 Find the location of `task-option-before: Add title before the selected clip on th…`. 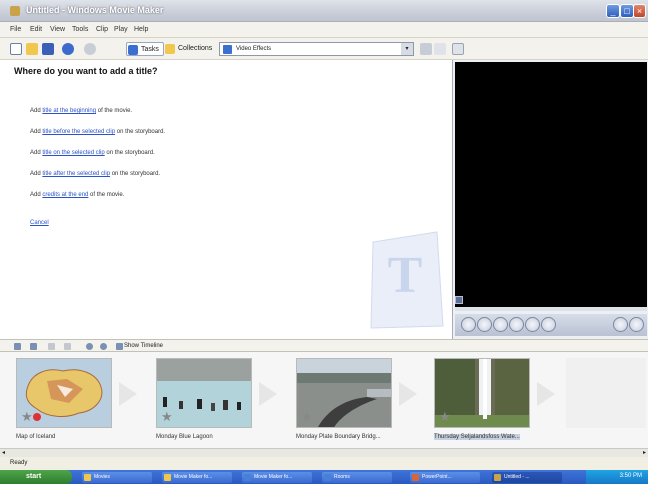

task-option-before: Add title before the selected clip on th… is located at coordinates (98, 132).